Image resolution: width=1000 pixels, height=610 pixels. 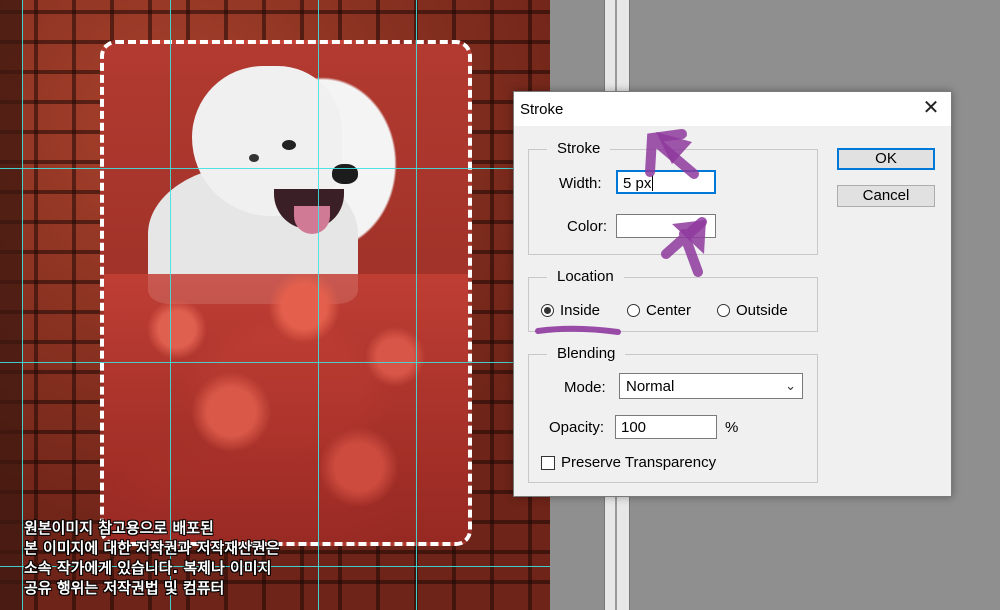 I want to click on opacity-label: Opacity:, so click(x=577, y=427).